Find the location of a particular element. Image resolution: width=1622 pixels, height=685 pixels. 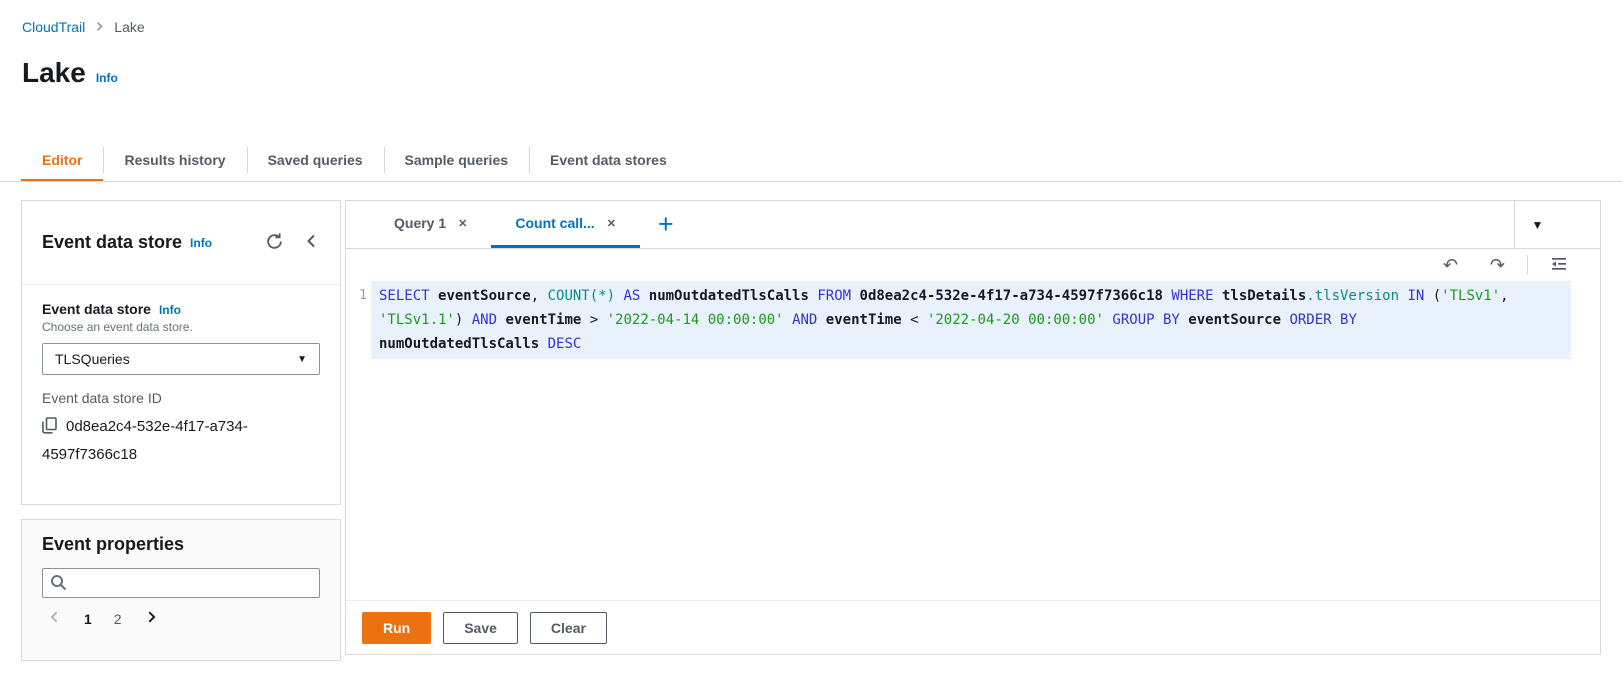

tab-sample-queries: Sample queries is located at coordinates (456, 161).